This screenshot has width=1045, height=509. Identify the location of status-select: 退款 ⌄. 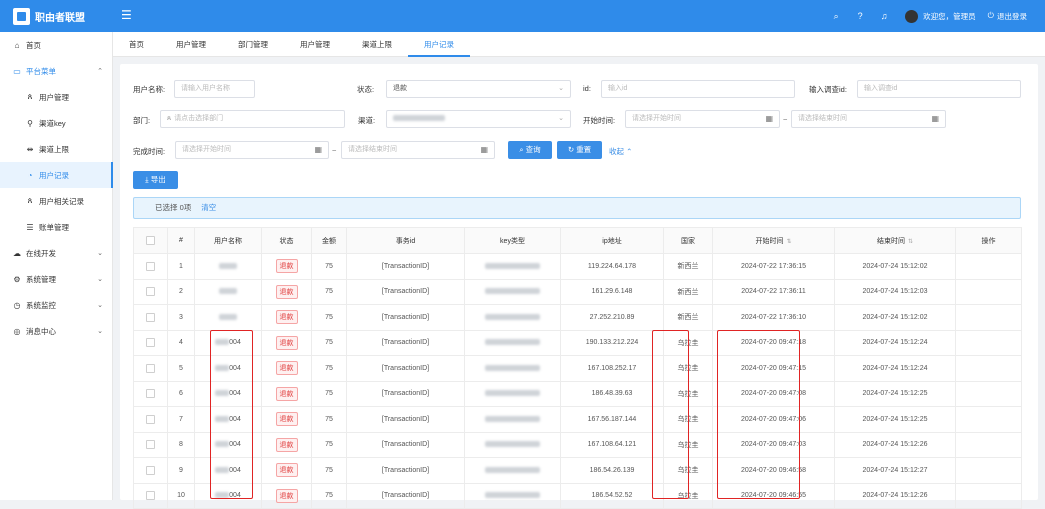
(478, 89).